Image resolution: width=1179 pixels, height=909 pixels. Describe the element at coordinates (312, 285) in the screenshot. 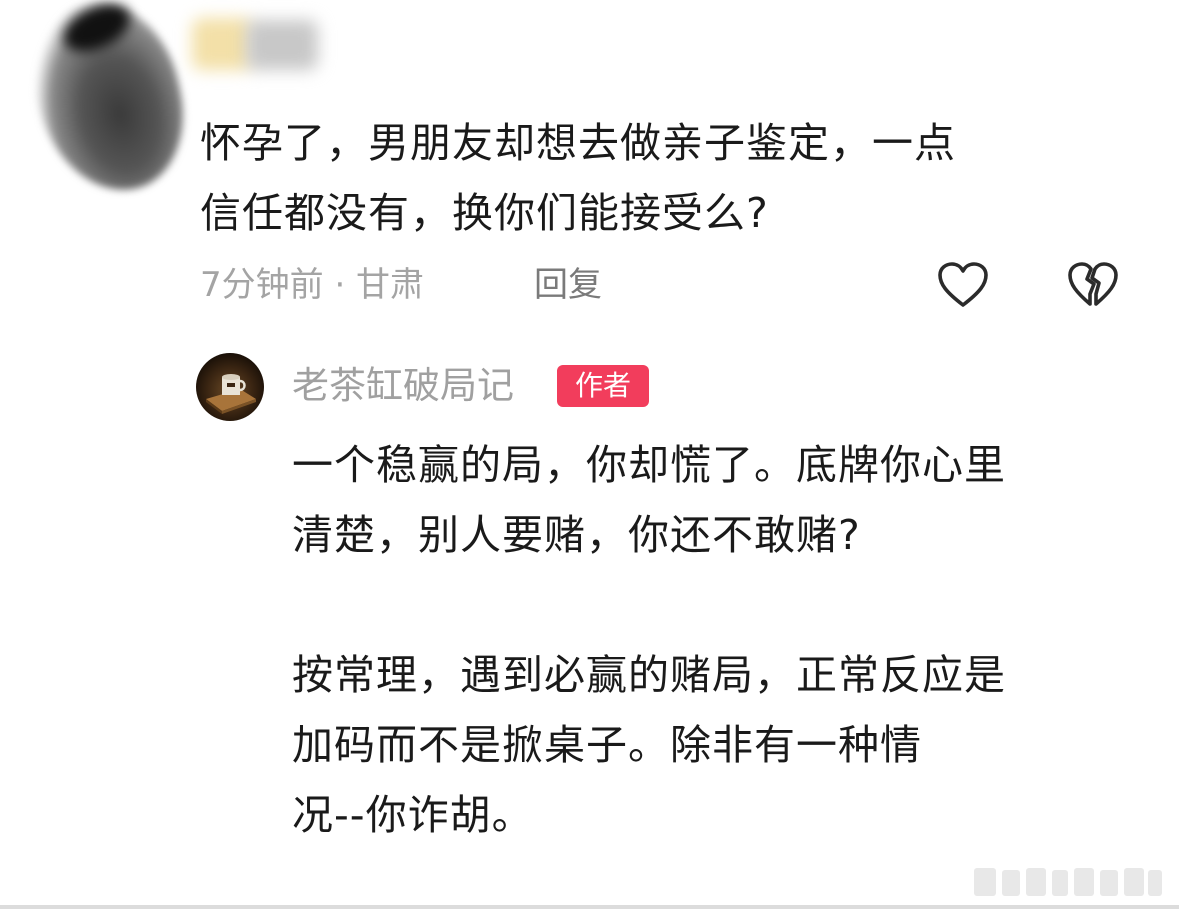

I see `comment-meta: 7分钟前 · 甘肃` at that location.